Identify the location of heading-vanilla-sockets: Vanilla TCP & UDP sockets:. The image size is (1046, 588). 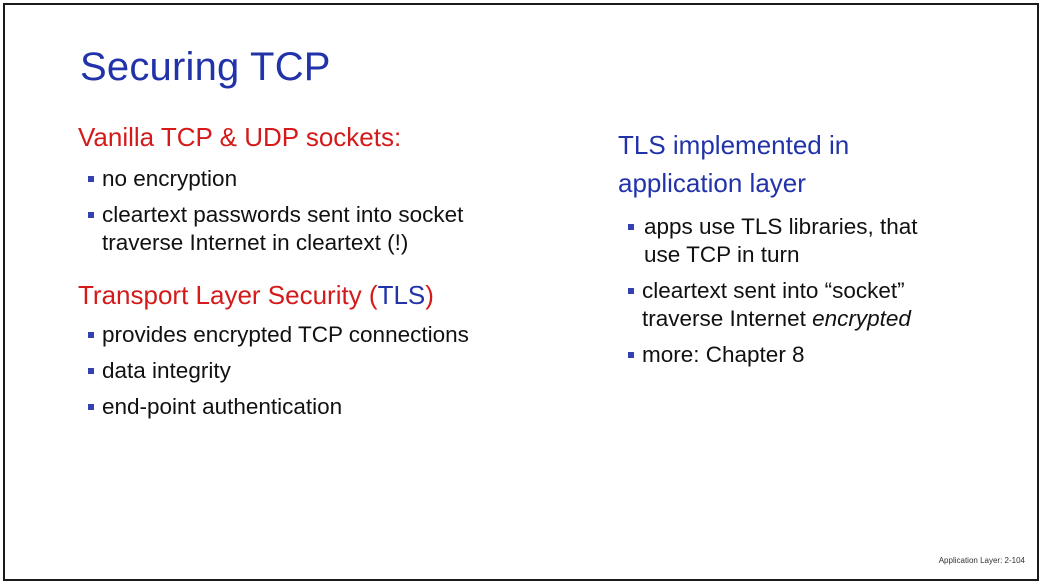
(240, 137).